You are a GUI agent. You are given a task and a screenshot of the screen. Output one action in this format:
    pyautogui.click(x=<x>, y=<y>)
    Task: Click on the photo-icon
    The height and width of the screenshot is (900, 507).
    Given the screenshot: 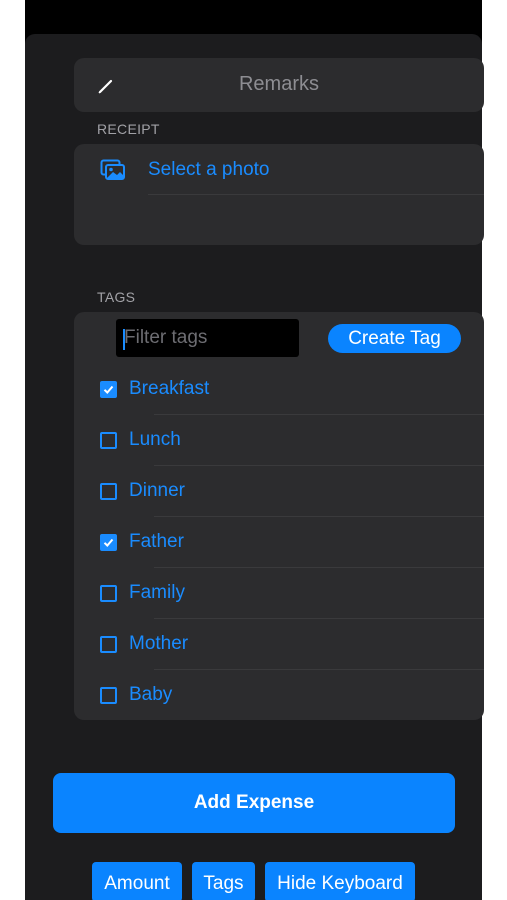 What is the action you would take?
    pyautogui.click(x=113, y=170)
    